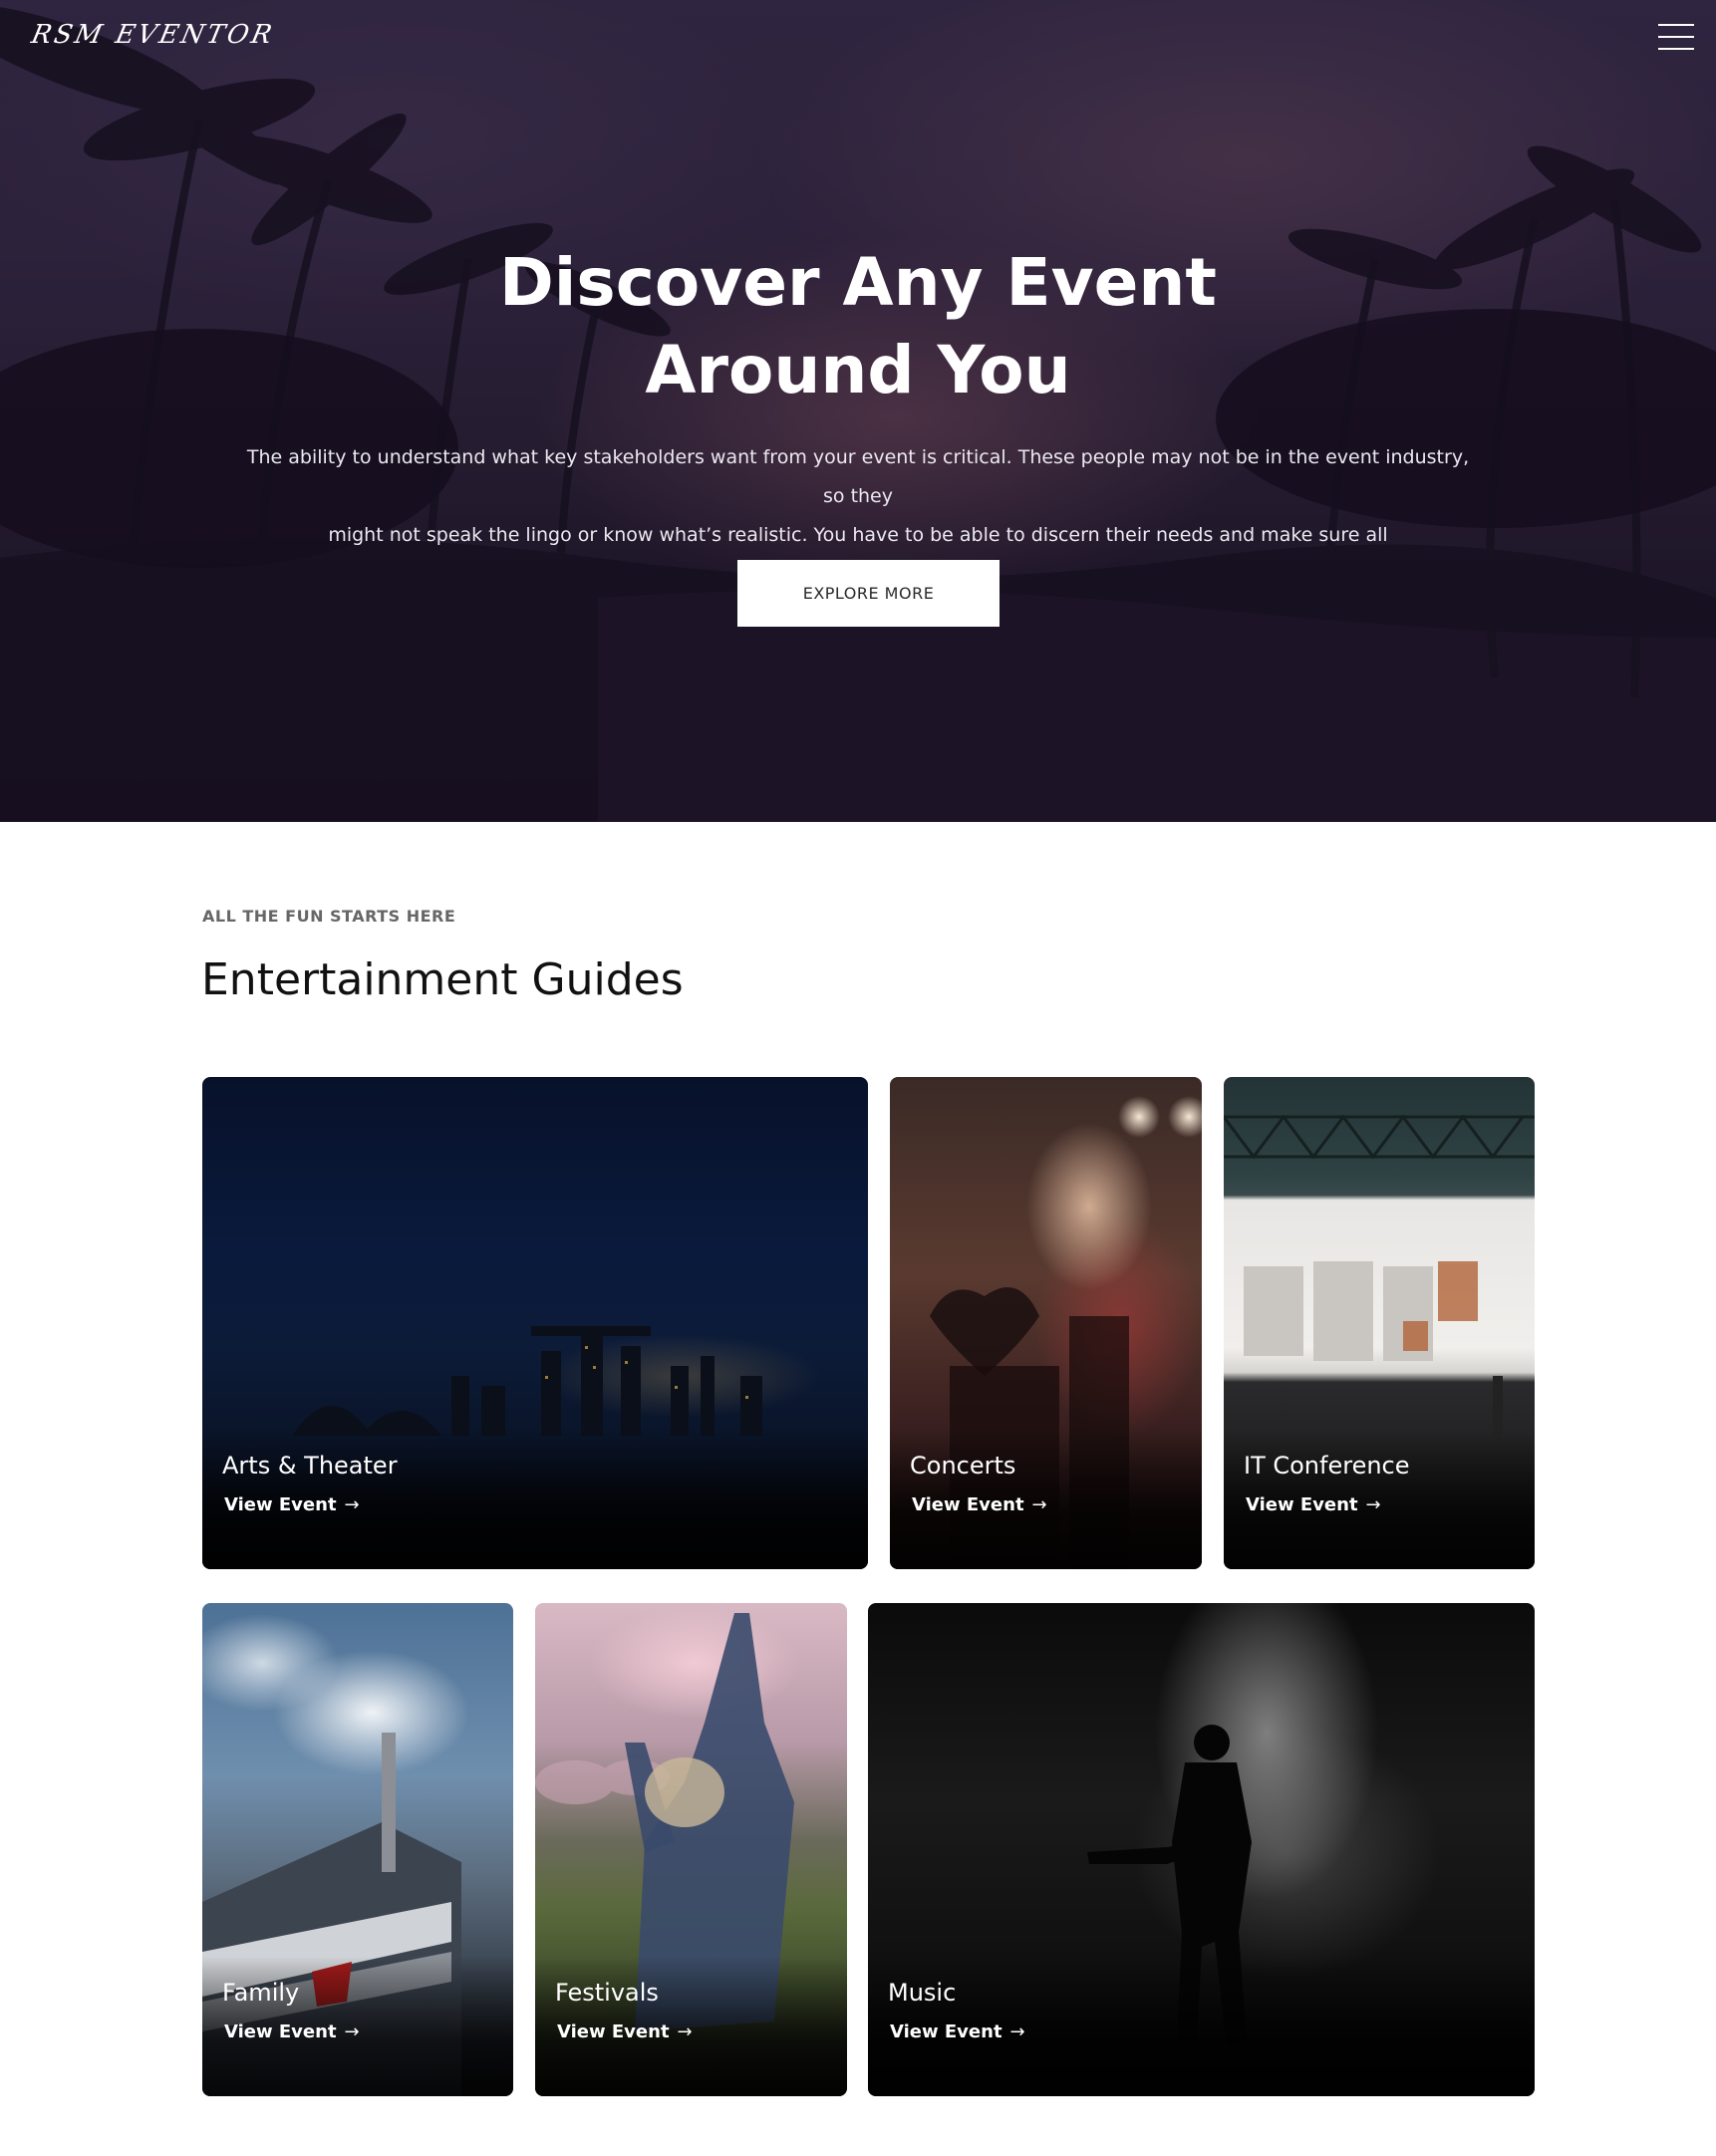  What do you see at coordinates (963, 1466) in the screenshot?
I see `card-title: Concerts` at bounding box center [963, 1466].